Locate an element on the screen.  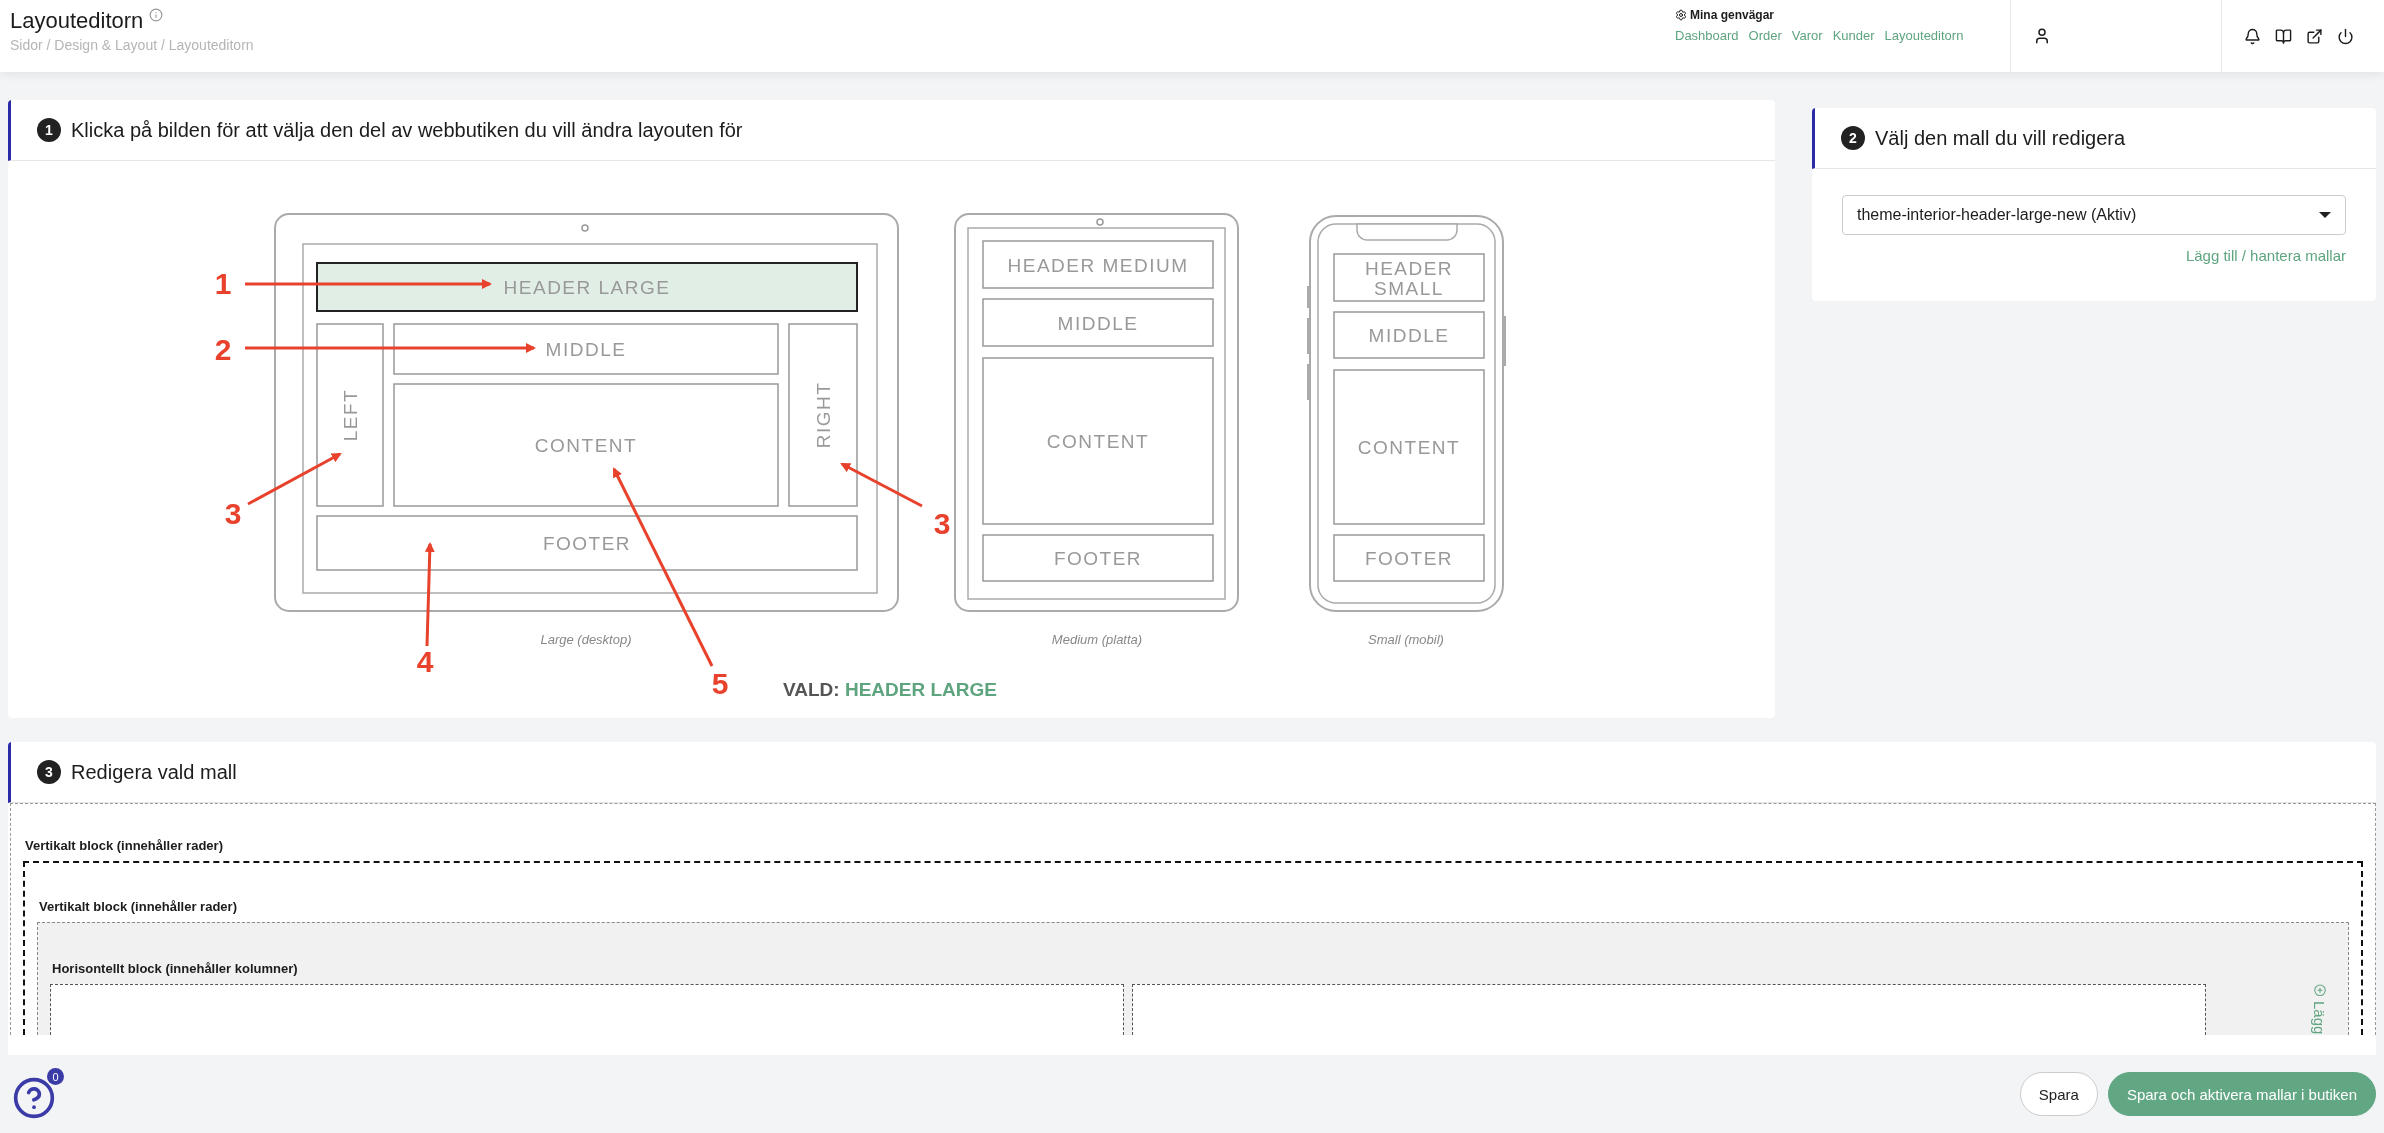
shortcut-link: Dashboard is located at coordinates (1707, 35).